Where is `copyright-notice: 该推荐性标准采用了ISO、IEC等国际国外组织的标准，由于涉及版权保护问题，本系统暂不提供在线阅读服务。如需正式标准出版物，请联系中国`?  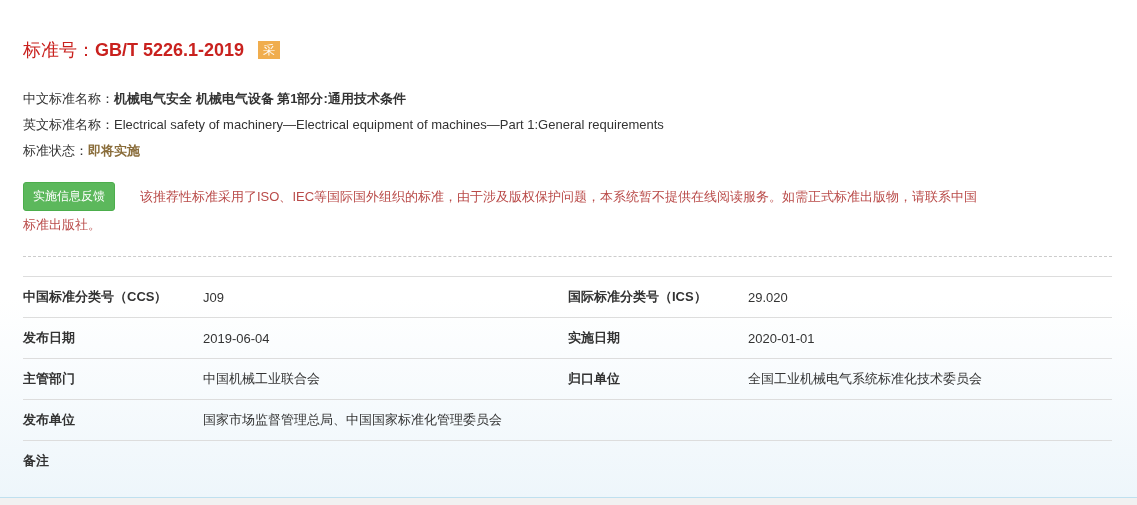
copyright-notice: 该推荐性标准采用了ISO、IEC等国际国外组织的标准，由于涉及版权保护问题，本系统暂不提供在线阅读服务。如需正式标准出版物，请联系中国 is located at coordinates (559, 196).